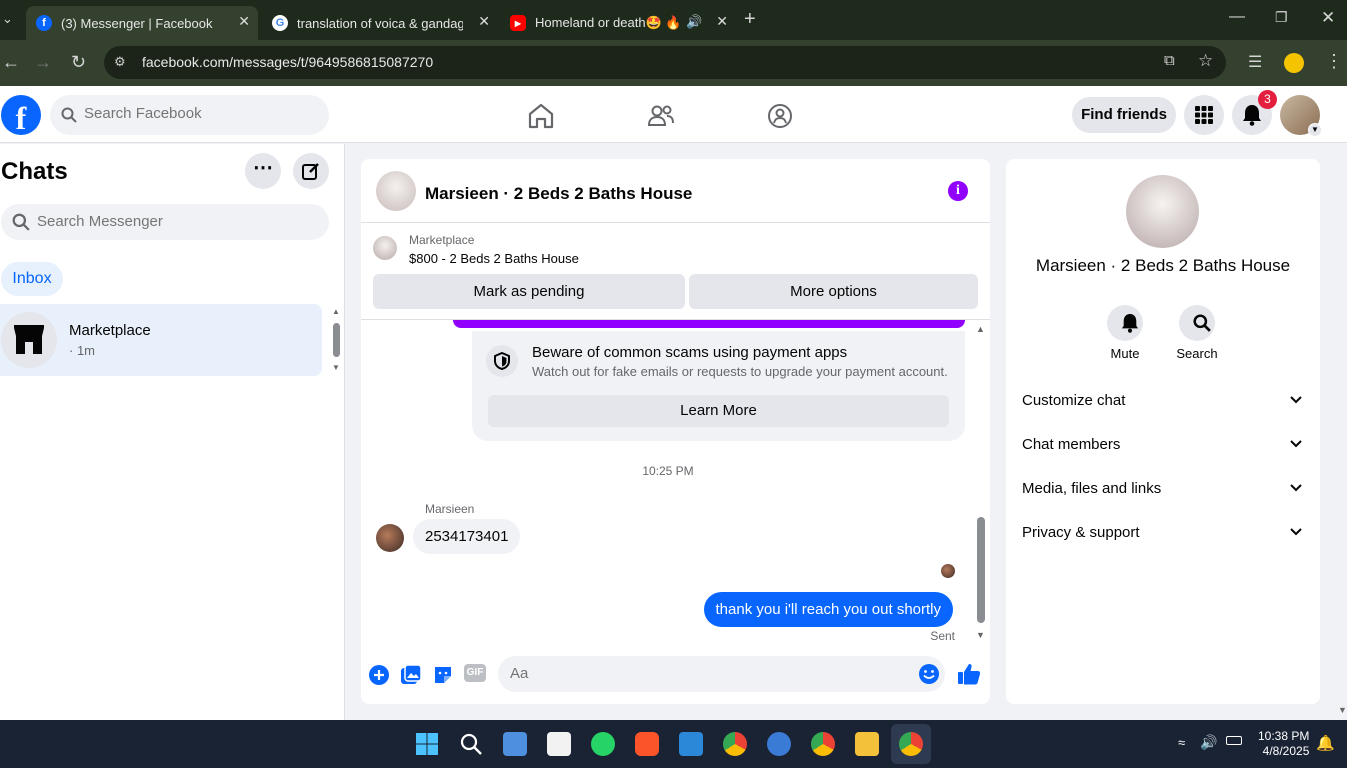 The height and width of the screenshot is (768, 1347). What do you see at coordinates (21, 115) in the screenshot?
I see `facebook-logo-icon: f` at bounding box center [21, 115].